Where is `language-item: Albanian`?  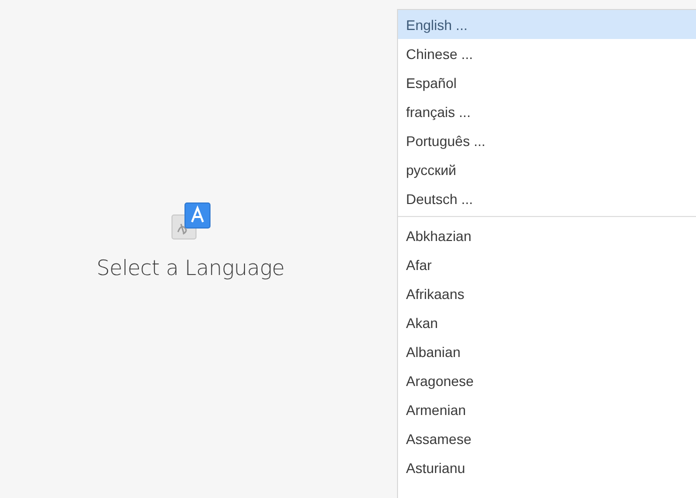 language-item: Albanian is located at coordinates (547, 351).